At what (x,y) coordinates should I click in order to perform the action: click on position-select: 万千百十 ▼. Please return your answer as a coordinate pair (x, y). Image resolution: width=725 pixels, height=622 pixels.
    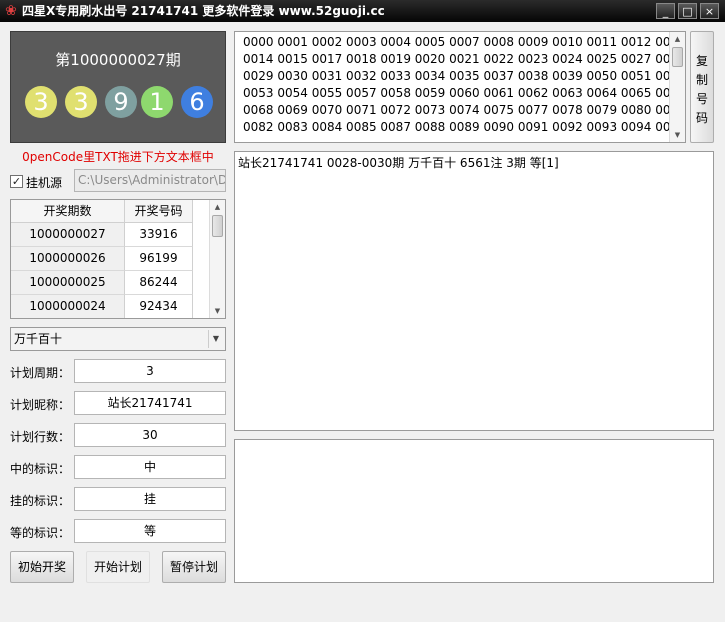
    Looking at the image, I should click on (118, 339).